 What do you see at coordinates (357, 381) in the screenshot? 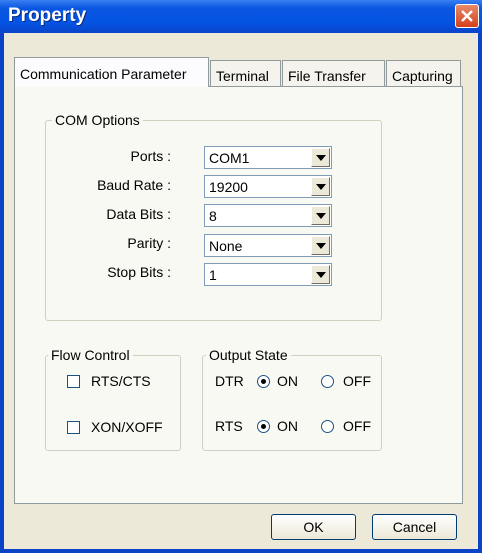
I see `dtr-off-label: OFF` at bounding box center [357, 381].